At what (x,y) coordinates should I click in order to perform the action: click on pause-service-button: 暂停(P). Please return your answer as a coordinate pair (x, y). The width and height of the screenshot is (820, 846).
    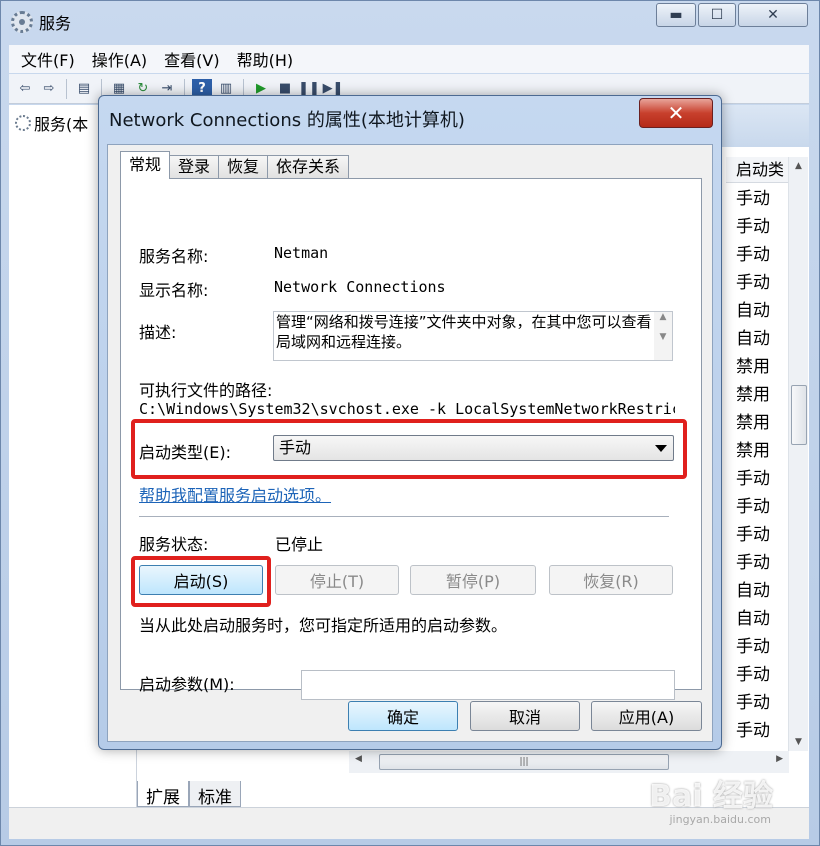
    Looking at the image, I should click on (473, 580).